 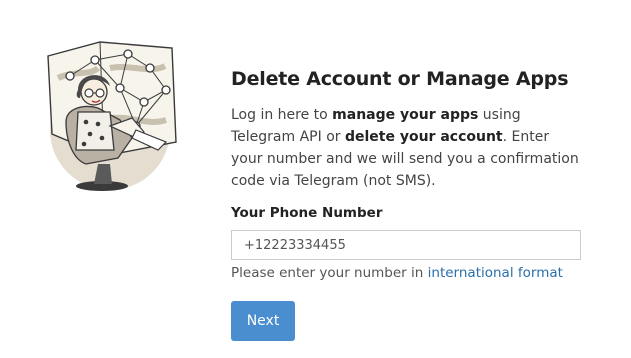 I want to click on telegram-illustration, so click(x=120, y=118).